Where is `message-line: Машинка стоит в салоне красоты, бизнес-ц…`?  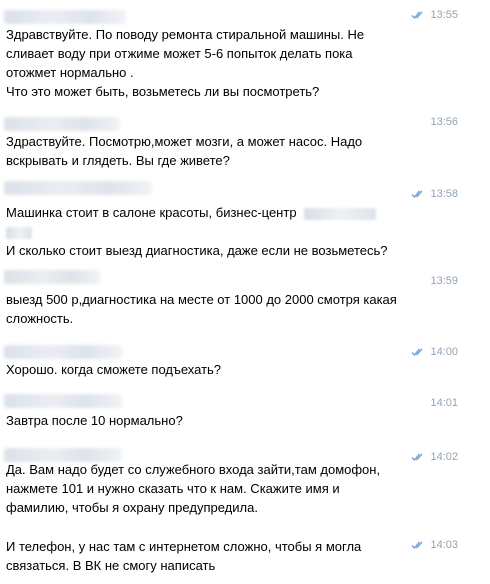 message-line: Машинка стоит в салоне красоты, бизнес-ц… is located at coordinates (218, 212).